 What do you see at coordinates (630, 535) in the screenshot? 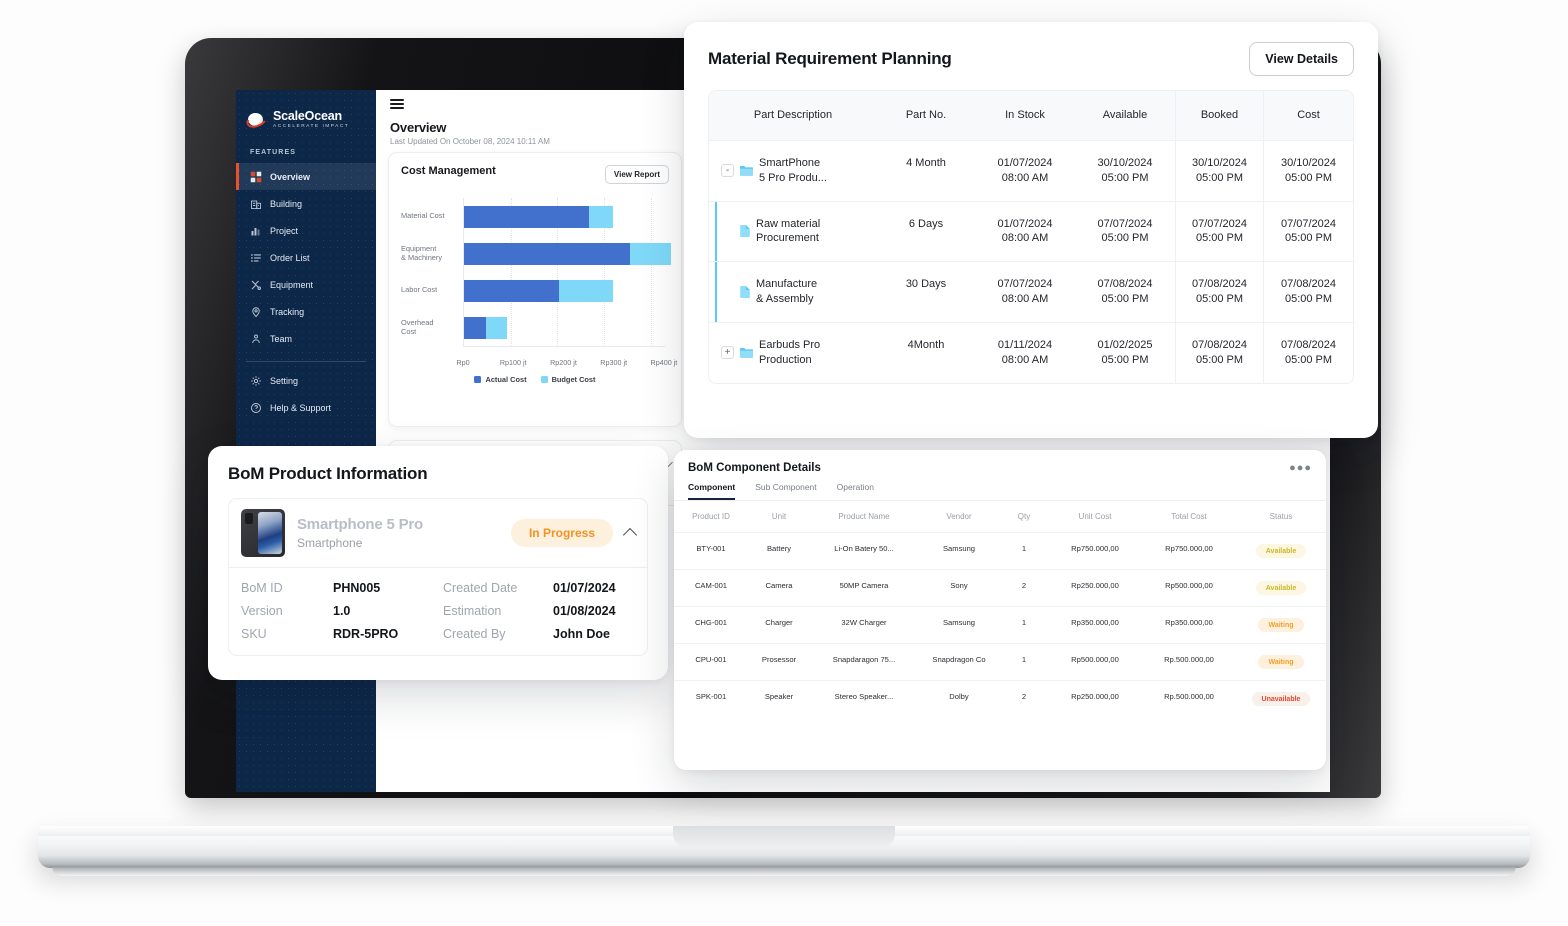
I see `chevron-up-icon` at bounding box center [630, 535].